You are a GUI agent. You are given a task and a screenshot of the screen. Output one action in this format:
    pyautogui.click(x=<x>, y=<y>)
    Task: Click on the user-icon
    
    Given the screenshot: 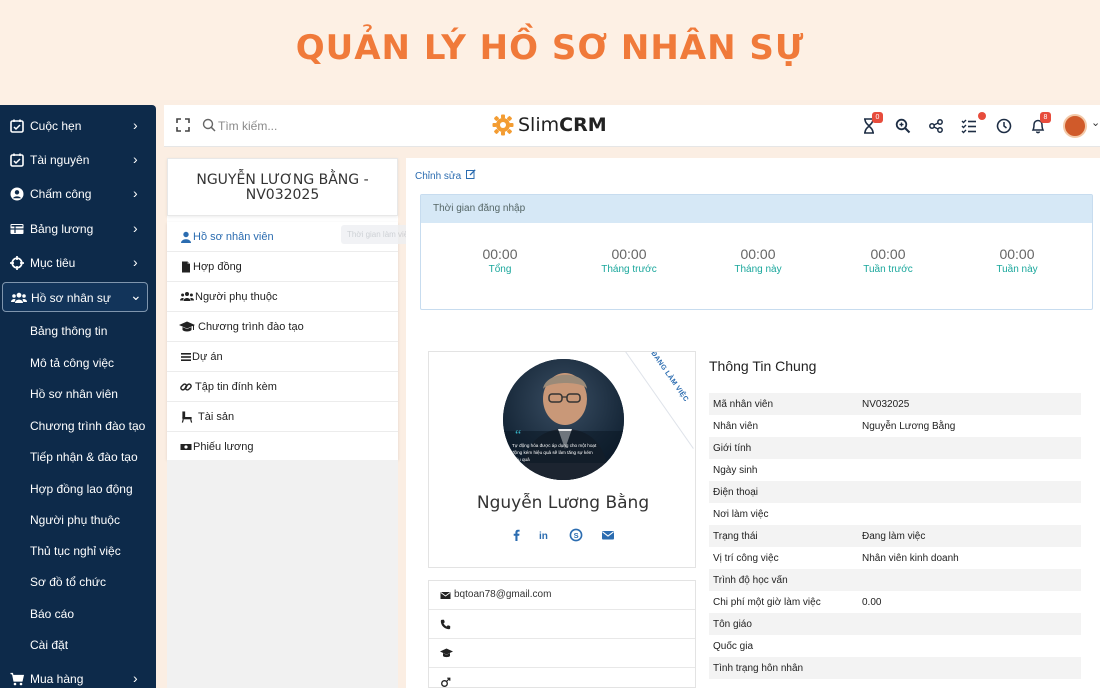 What is the action you would take?
    pyautogui.click(x=186, y=237)
    